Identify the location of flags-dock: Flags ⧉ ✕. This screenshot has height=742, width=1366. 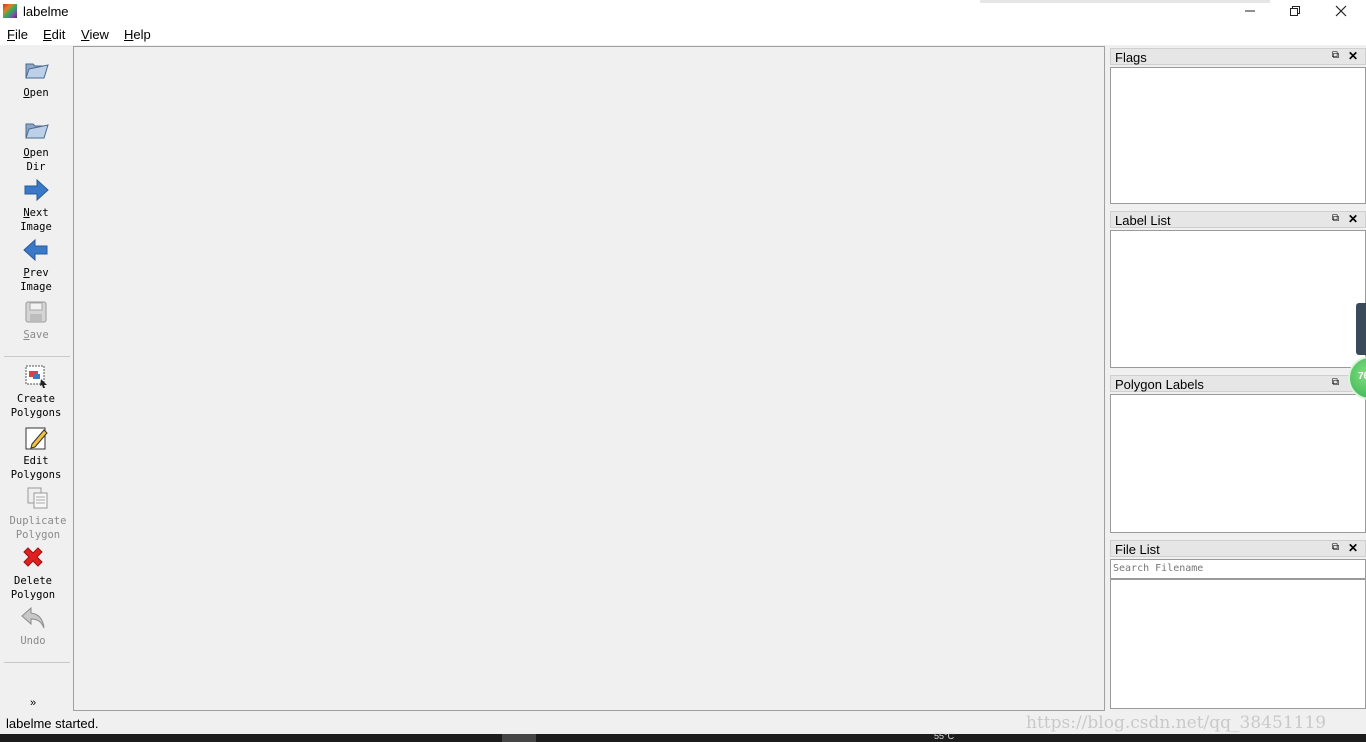
(1238, 126).